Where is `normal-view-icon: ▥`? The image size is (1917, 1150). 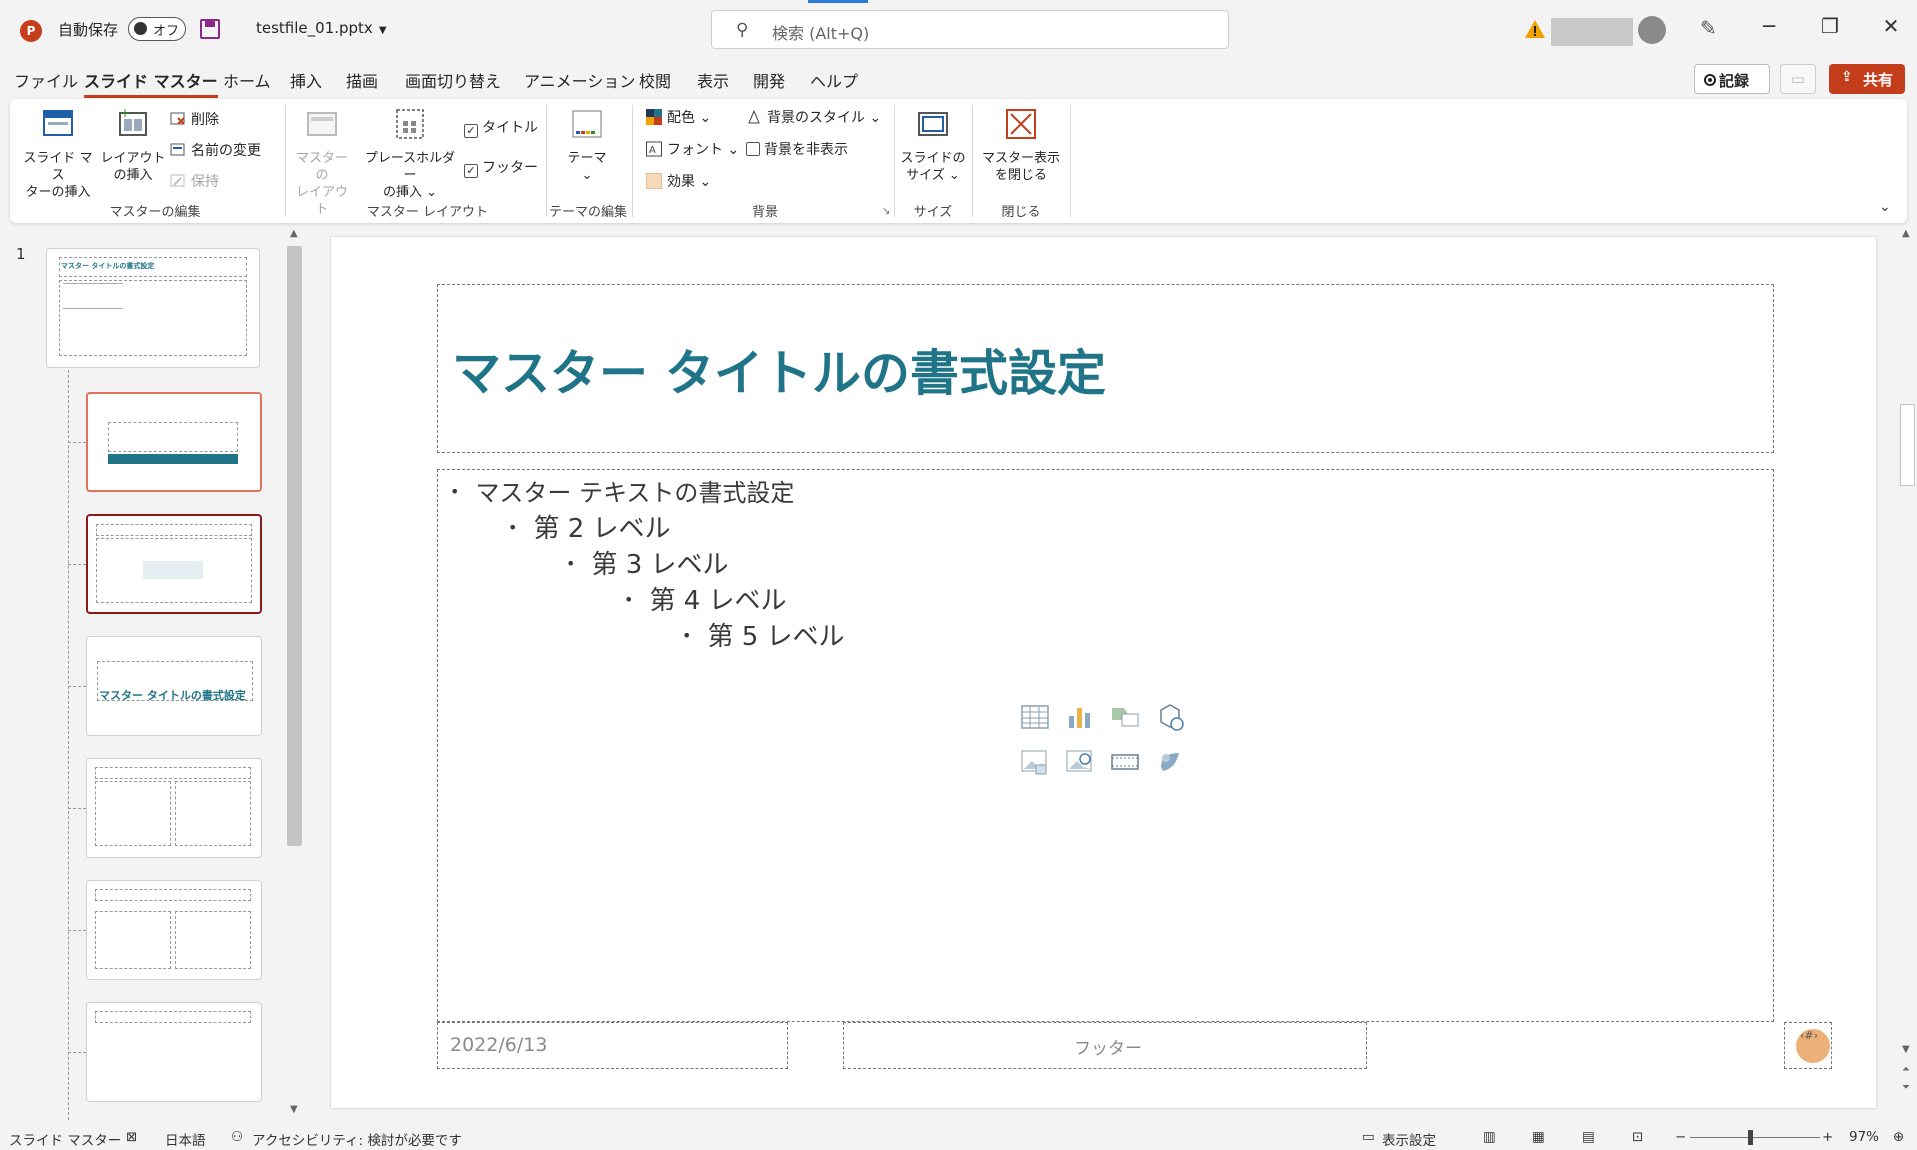 normal-view-icon: ▥ is located at coordinates (1489, 1137).